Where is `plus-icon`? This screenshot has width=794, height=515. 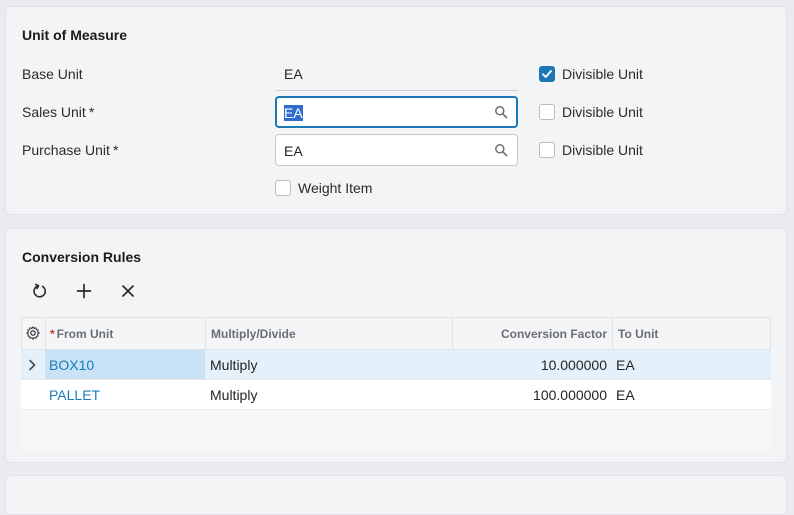 plus-icon is located at coordinates (84, 291).